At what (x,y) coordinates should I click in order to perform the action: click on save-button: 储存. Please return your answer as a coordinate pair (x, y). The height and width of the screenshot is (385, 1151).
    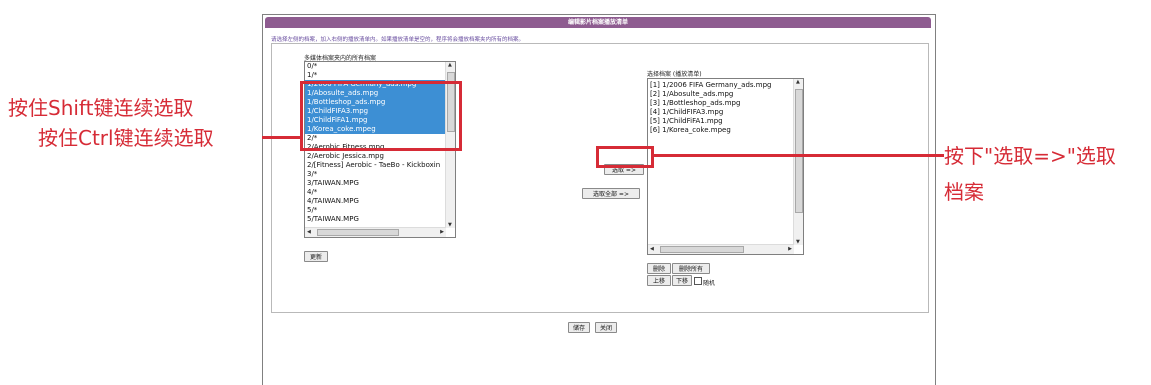
    Looking at the image, I should click on (579, 327).